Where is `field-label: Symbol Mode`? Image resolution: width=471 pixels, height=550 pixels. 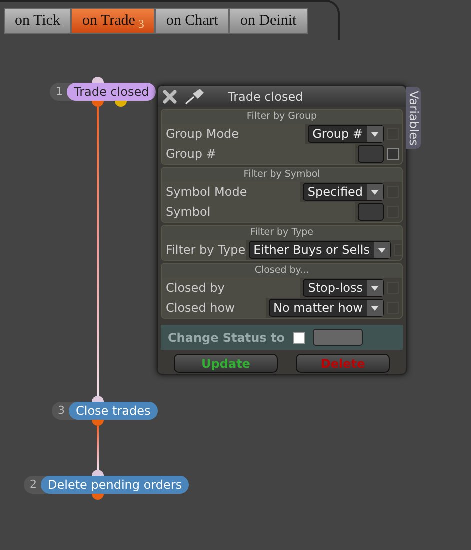 field-label: Symbol Mode is located at coordinates (231, 192).